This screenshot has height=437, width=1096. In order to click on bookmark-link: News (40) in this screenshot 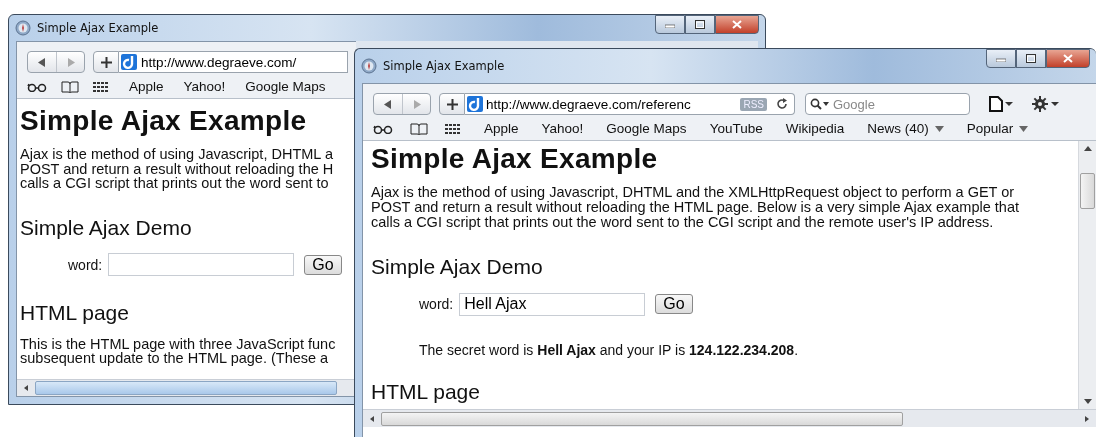, I will do `click(905, 128)`.